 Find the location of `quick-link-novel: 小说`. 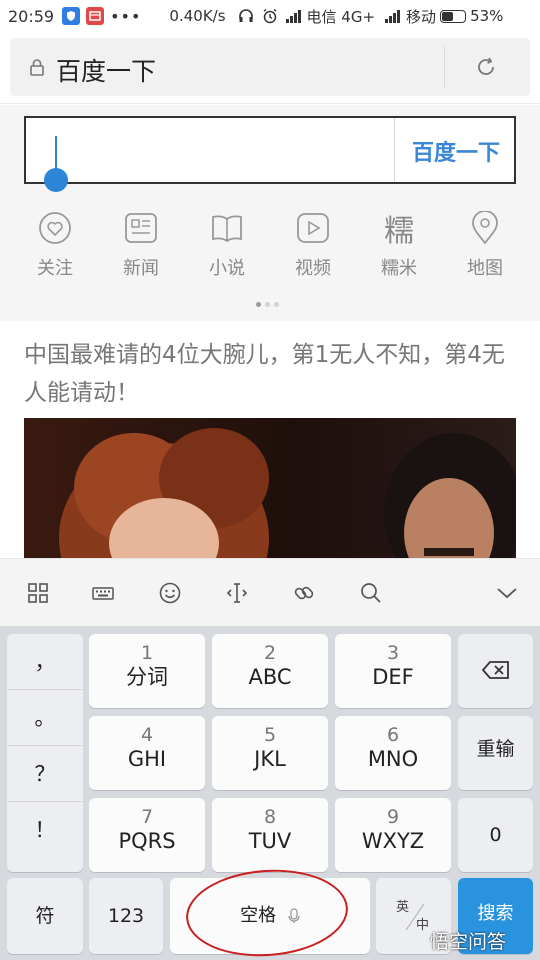

quick-link-novel: 小说 is located at coordinates (227, 245).